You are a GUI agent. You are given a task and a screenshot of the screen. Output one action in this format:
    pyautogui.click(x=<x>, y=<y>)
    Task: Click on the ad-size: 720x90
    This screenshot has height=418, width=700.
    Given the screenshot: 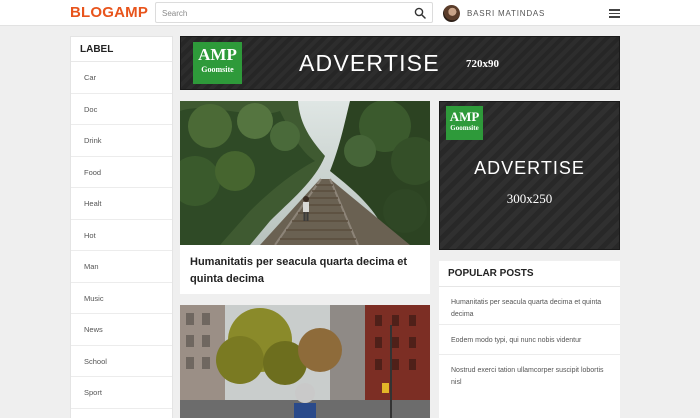 What is the action you would take?
    pyautogui.click(x=482, y=64)
    